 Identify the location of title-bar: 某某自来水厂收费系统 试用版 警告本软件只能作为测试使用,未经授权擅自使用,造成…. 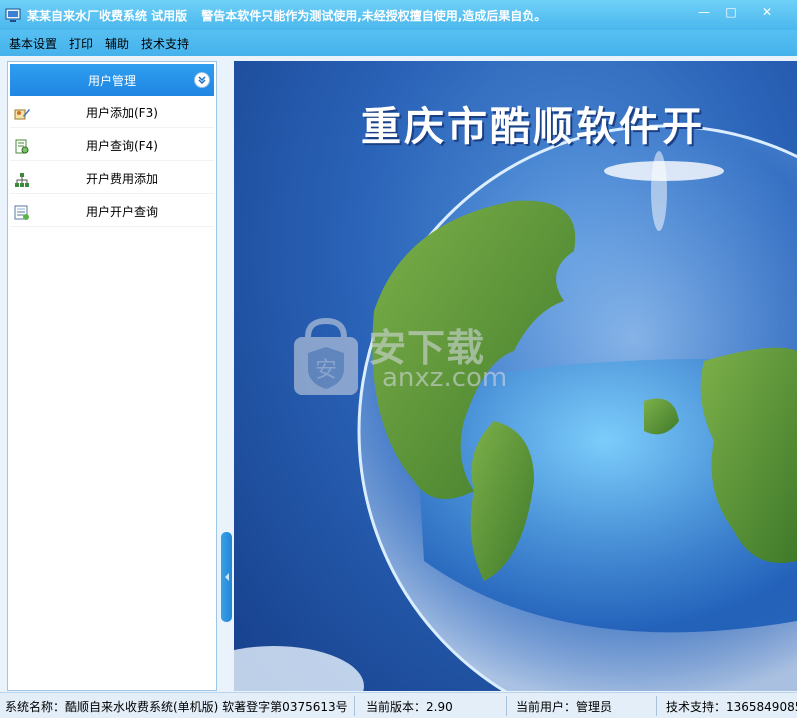
(398, 15).